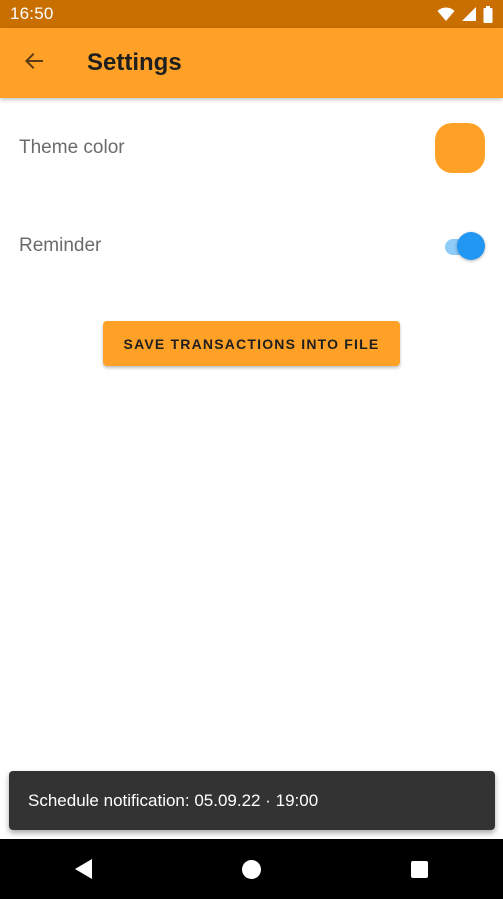 This screenshot has height=899, width=503. Describe the element at coordinates (488, 14) in the screenshot. I see `battery-icon` at that location.